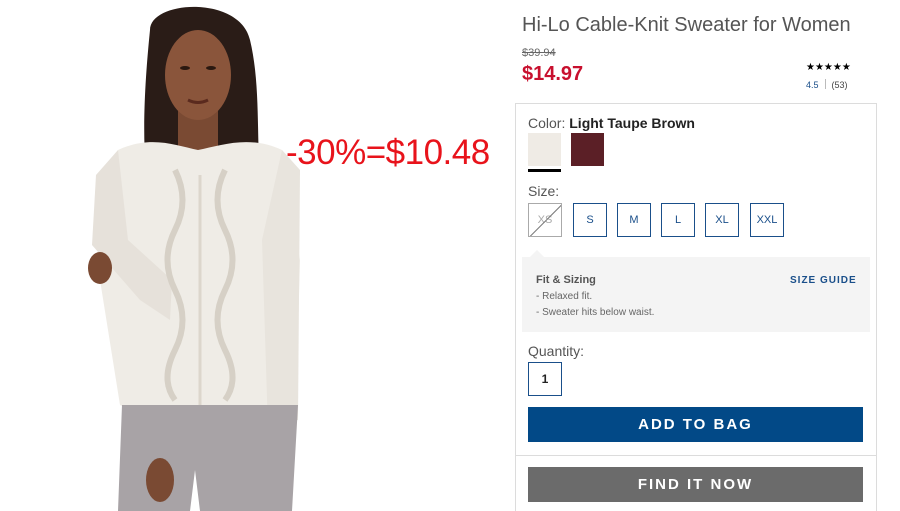 The width and height of the screenshot is (900, 511). Describe the element at coordinates (722, 220) in the screenshot. I see `size-xl-button: XL` at that location.